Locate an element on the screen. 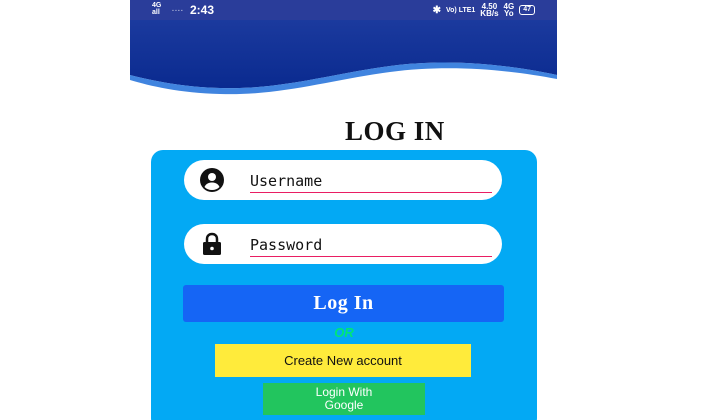 This screenshot has width=720, height=420. google-login-label-line2: Google is located at coordinates (344, 405).